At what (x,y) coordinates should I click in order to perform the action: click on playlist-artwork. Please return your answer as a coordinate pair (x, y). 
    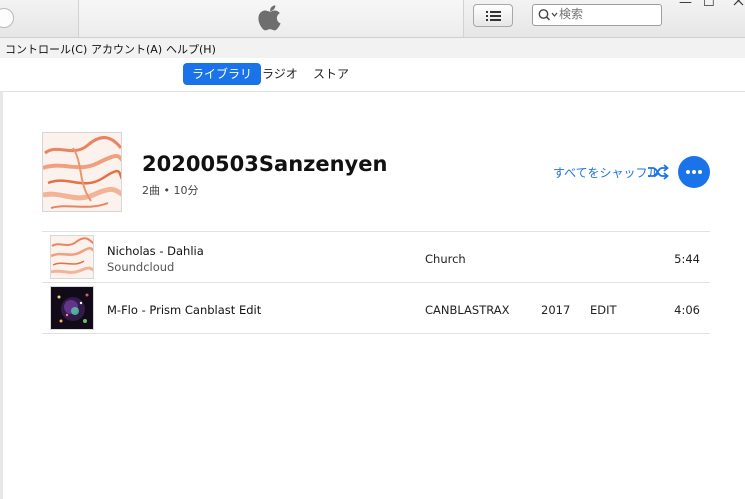
    Looking at the image, I should click on (82, 172).